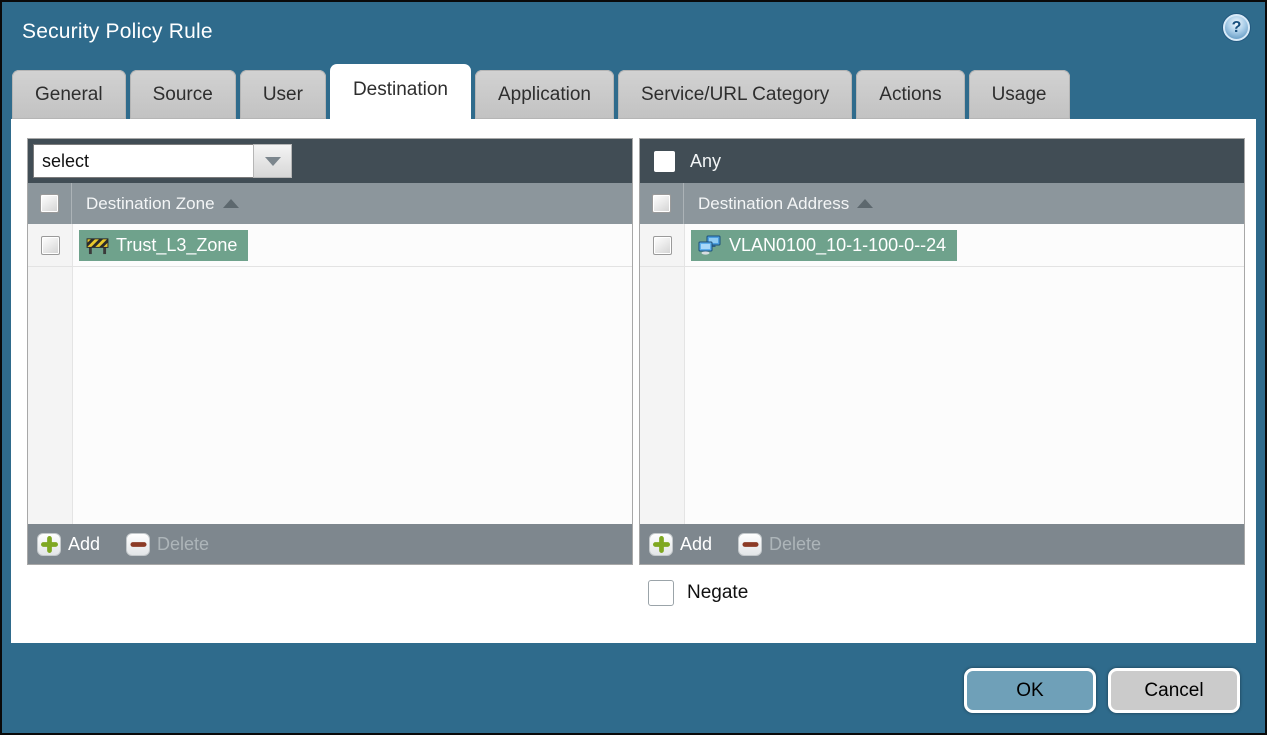 The height and width of the screenshot is (735, 1267). Describe the element at coordinates (942, 161) in the screenshot. I see `address-any-bar: Any` at that location.